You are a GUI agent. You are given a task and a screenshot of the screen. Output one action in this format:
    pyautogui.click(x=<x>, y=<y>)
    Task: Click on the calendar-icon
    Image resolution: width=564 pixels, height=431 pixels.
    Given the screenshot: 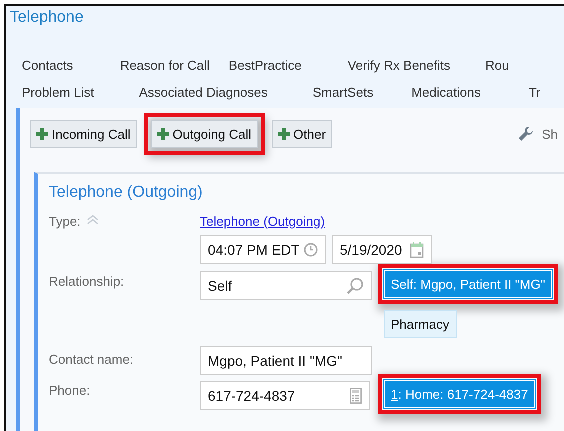 What is the action you would take?
    pyautogui.click(x=417, y=249)
    